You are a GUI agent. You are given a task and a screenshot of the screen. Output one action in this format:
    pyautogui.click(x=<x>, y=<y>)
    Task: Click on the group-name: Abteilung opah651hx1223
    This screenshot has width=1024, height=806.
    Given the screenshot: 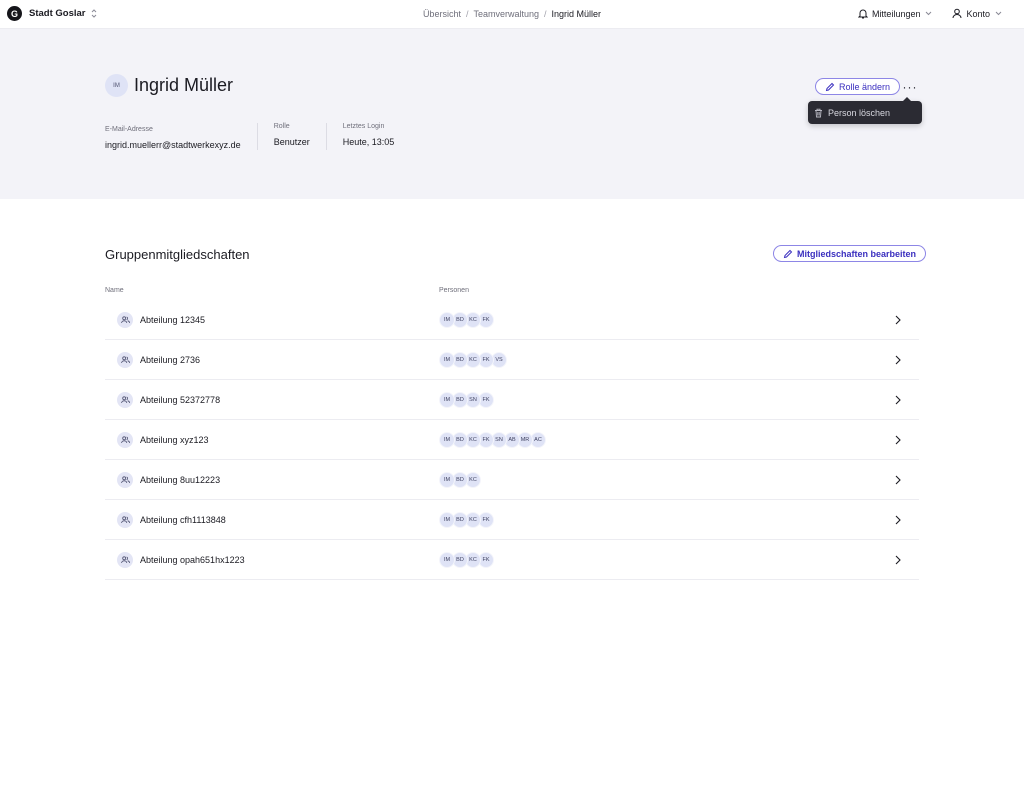 What is the action you would take?
    pyautogui.click(x=192, y=560)
    